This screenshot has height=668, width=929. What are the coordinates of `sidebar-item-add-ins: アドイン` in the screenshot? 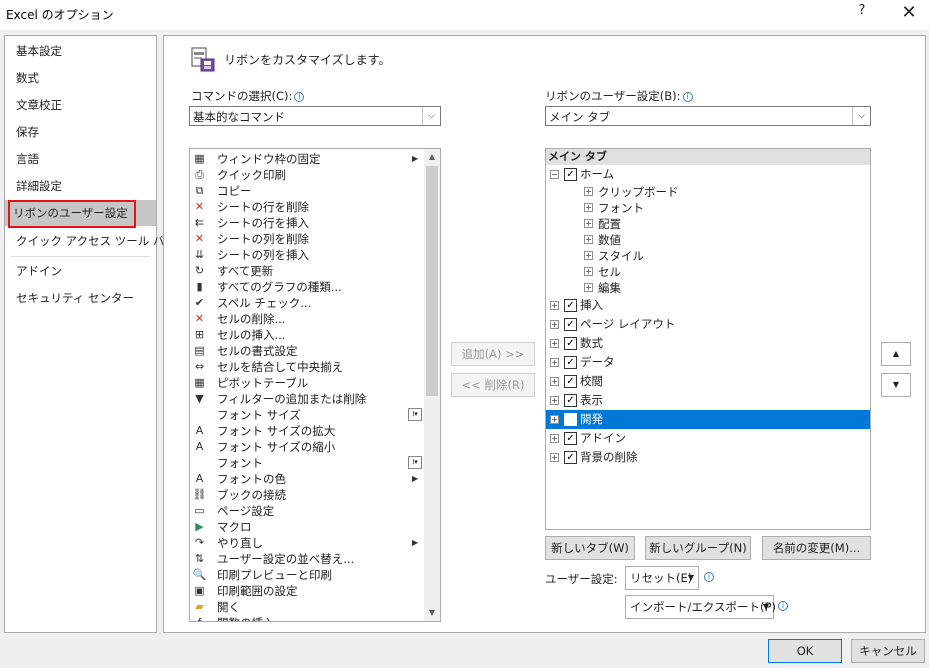 It's located at (80, 271).